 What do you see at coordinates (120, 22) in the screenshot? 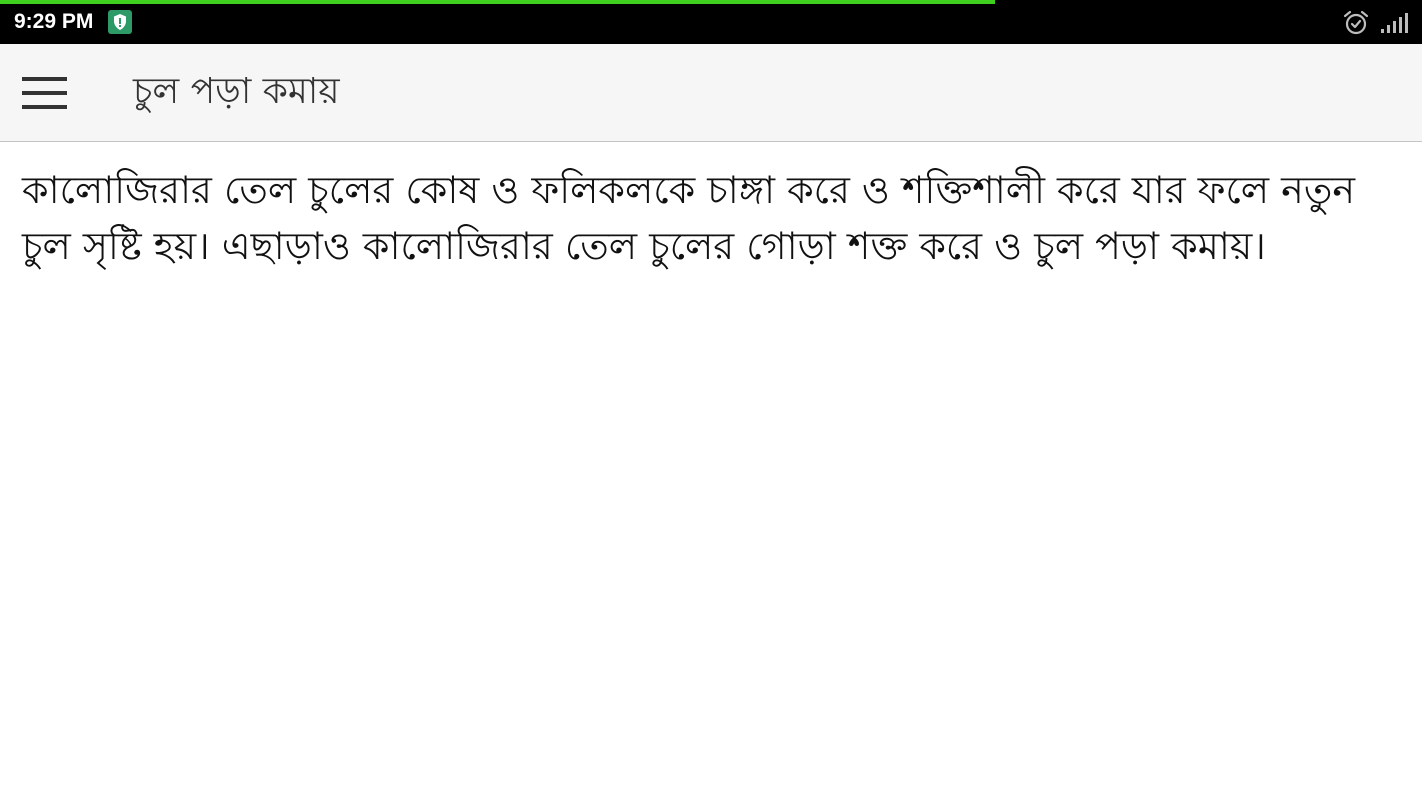
I see `shield-icon` at bounding box center [120, 22].